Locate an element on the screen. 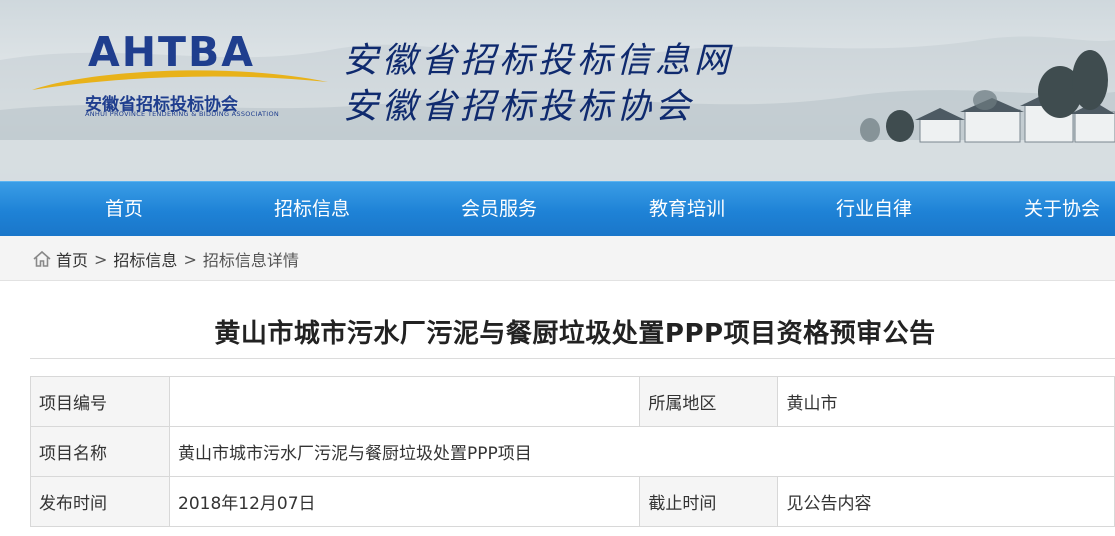 Image resolution: width=1115 pixels, height=536 pixels. project-name-value: 黄山市城市污水厂污泥与餐厨垃圾处置PPP项目 is located at coordinates (642, 451).